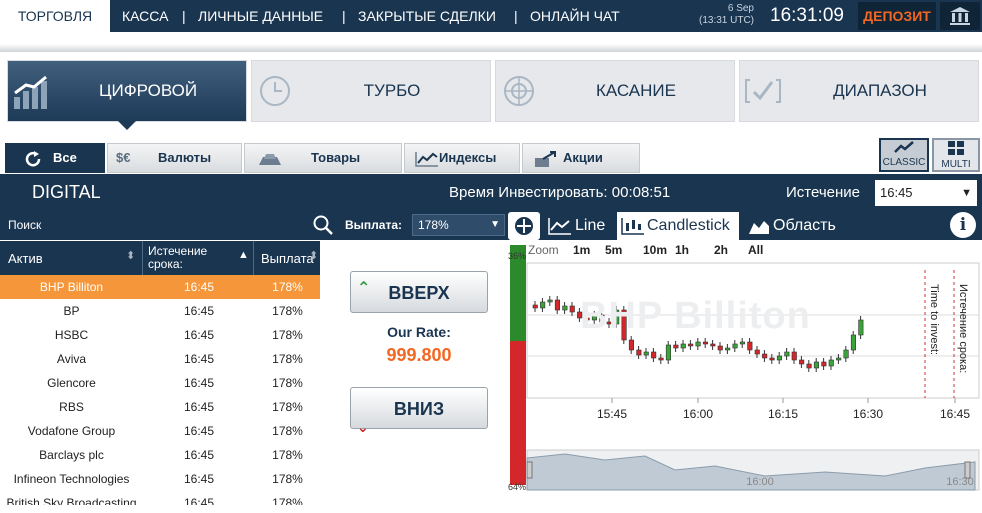 The width and height of the screenshot is (982, 513). What do you see at coordinates (243, 255) in the screenshot?
I see `sort-asc-icon: ▲` at bounding box center [243, 255].